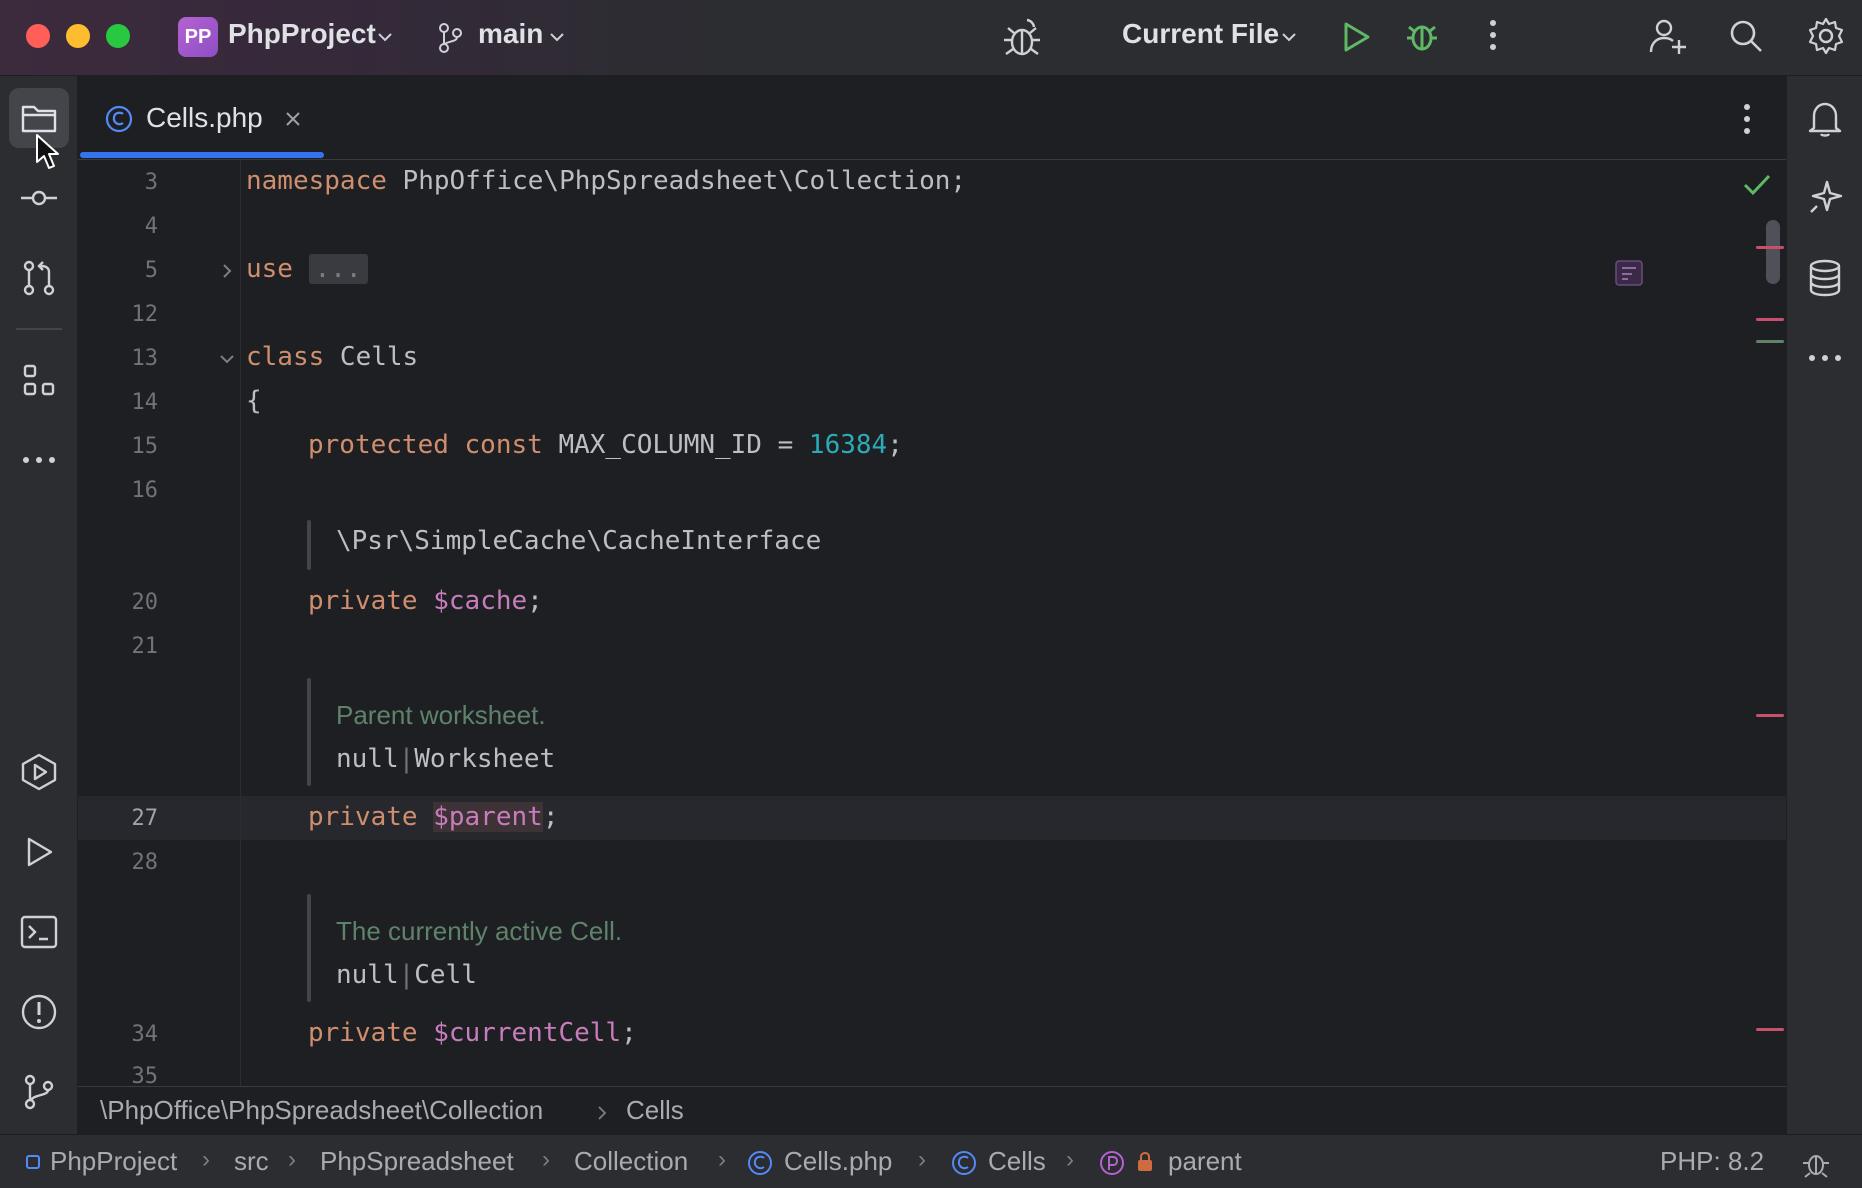 The image size is (1862, 1188). Describe the element at coordinates (578, 541) in the screenshot. I see `doc-var-type: \Psr\SimpleCache\CacheInterface` at that location.